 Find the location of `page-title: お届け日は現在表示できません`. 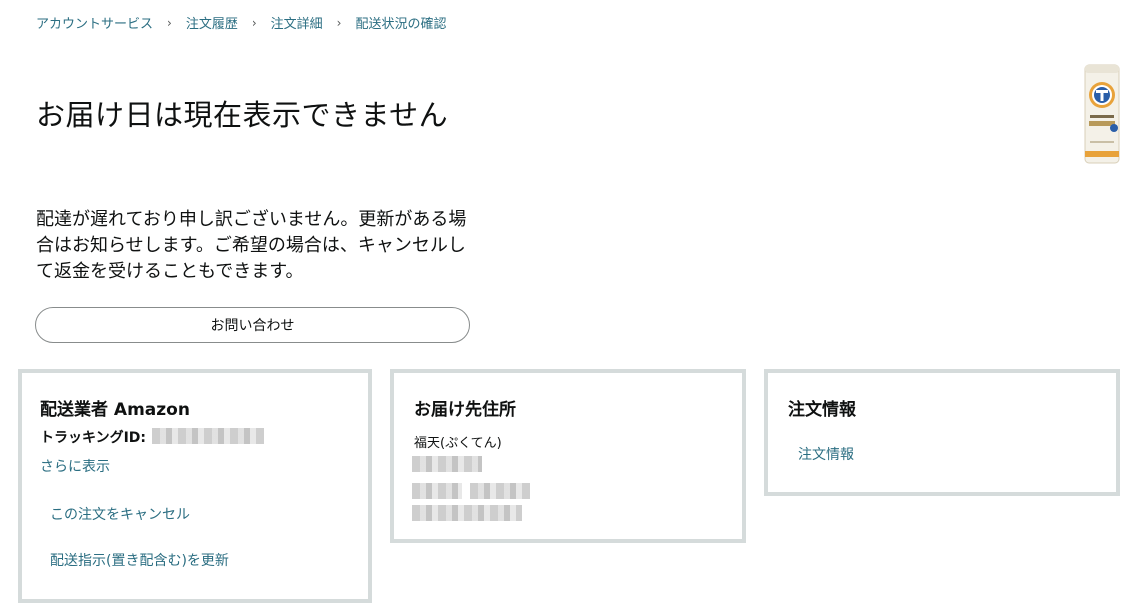

page-title: お届け日は現在表示できません is located at coordinates (242, 115).